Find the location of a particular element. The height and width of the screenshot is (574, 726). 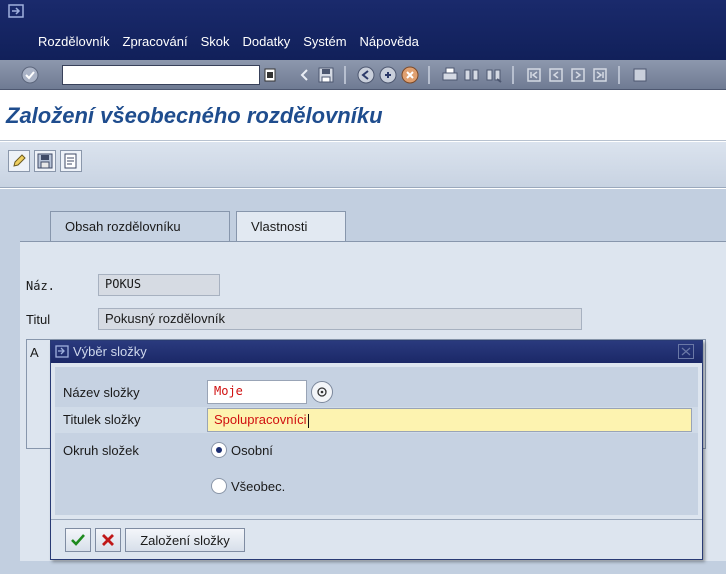

attributes-frame-label: A is located at coordinates (34, 352).